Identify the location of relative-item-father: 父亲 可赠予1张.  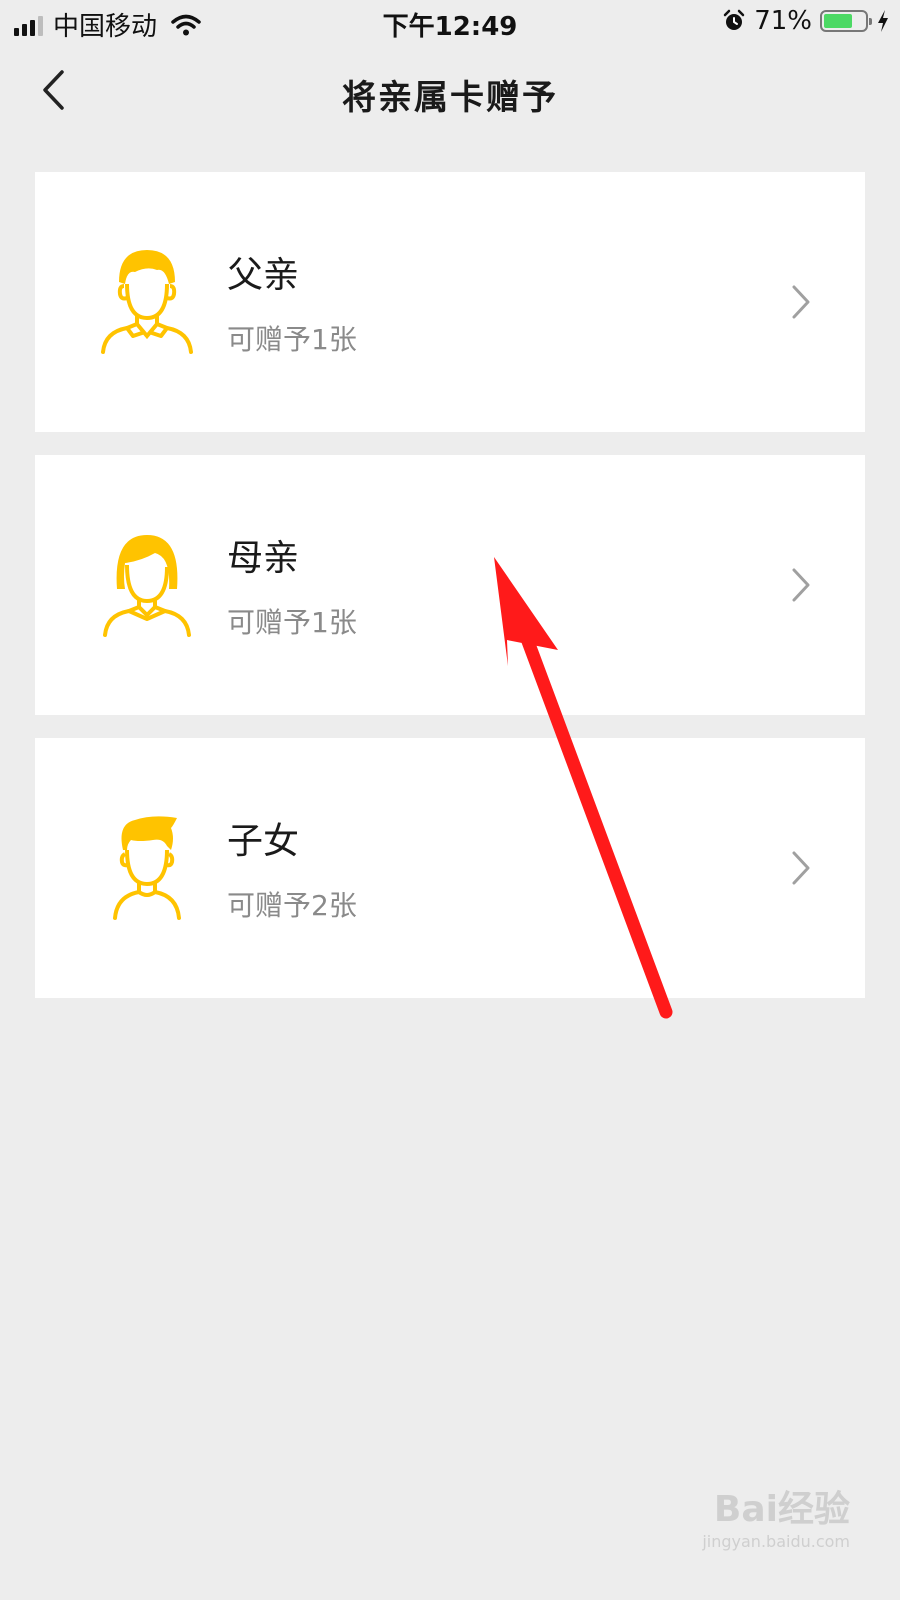
(450, 302).